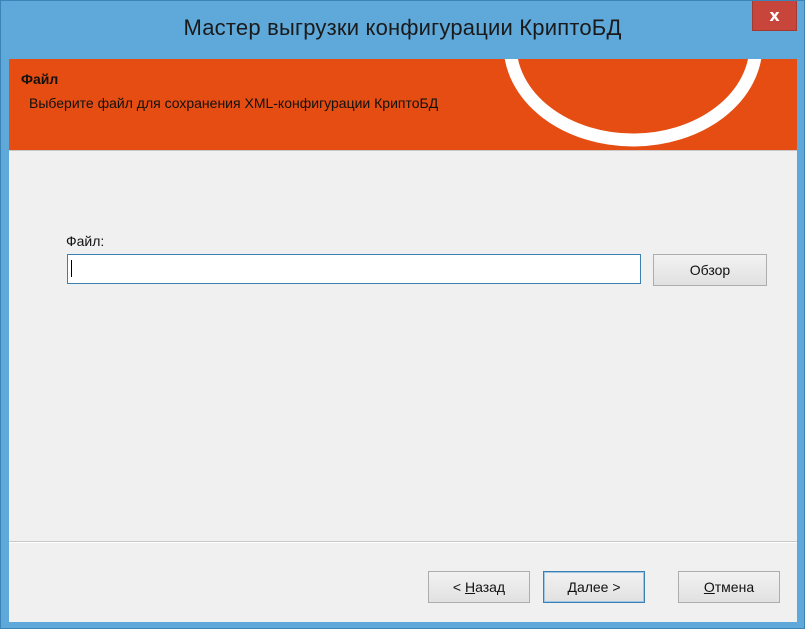 This screenshot has height=629, width=805. Describe the element at coordinates (40, 79) in the screenshot. I see `page-title: Файл` at that location.